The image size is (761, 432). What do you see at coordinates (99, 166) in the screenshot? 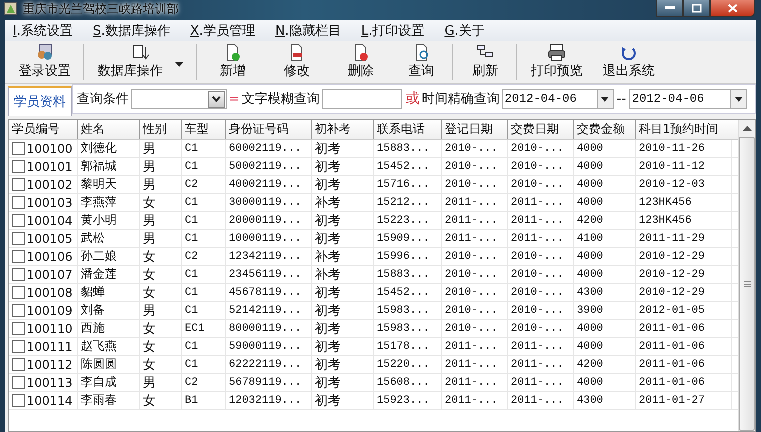
I see `table-cell: 郭福城` at bounding box center [99, 166].